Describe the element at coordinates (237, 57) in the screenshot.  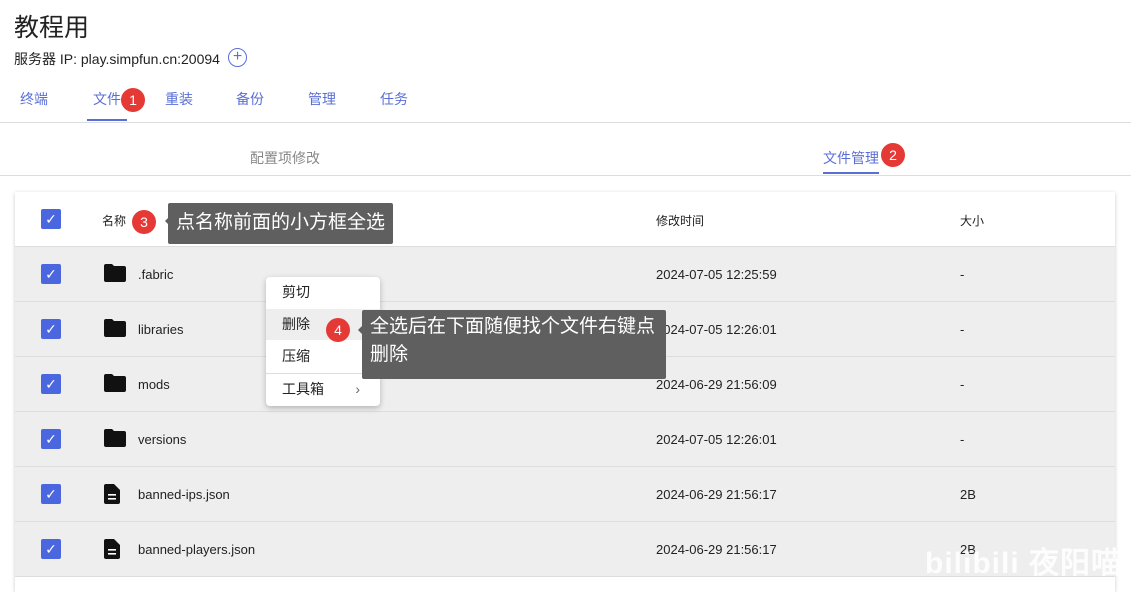
I see `add-icon: +` at that location.